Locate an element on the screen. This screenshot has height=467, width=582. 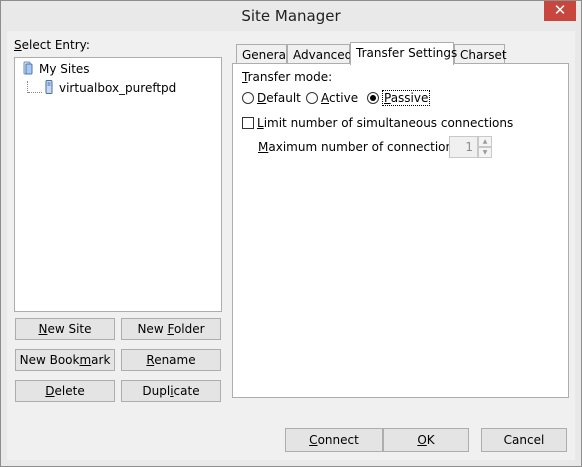
radio-default-button is located at coordinates (248, 98).